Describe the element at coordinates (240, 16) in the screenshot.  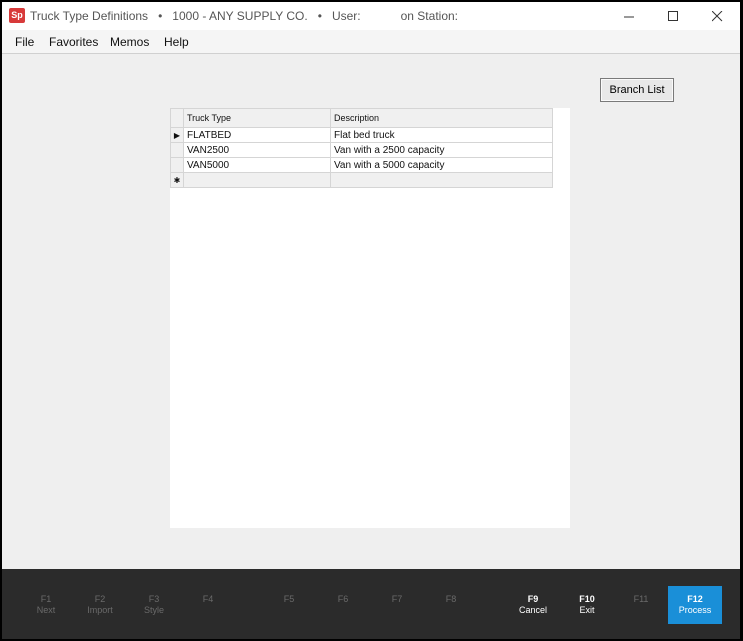
I see `title-company: 1000 - ANY SUPPLY CO.` at that location.